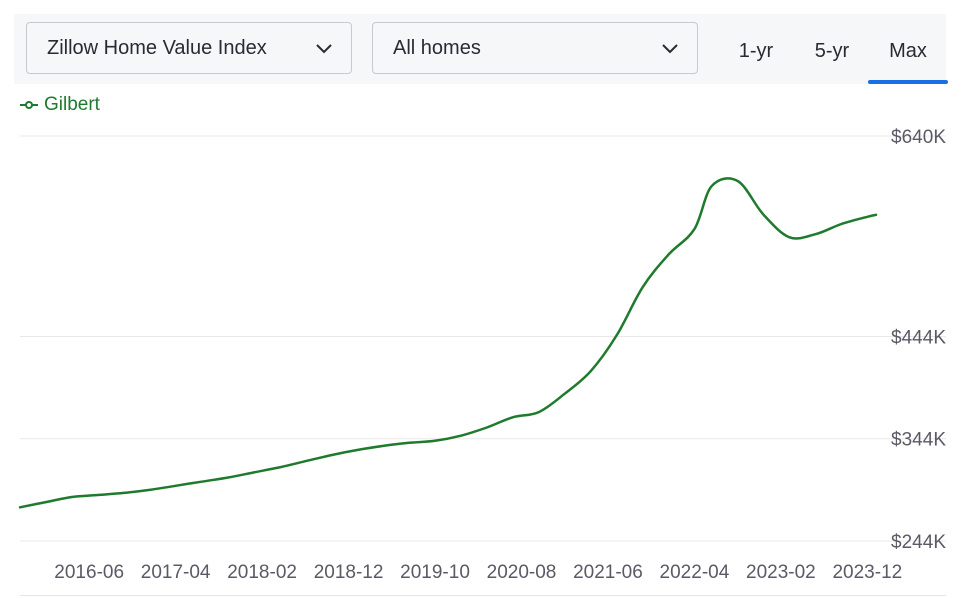 This screenshot has height=598, width=976. What do you see at coordinates (608, 572) in the screenshot?
I see `x-tick-label: 2021-06` at bounding box center [608, 572].